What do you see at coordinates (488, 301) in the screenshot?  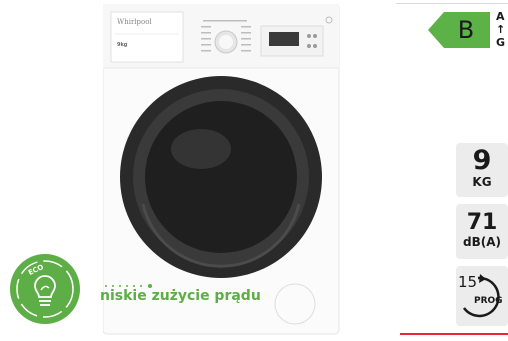 I see `programs-unit: PROG` at bounding box center [488, 301].